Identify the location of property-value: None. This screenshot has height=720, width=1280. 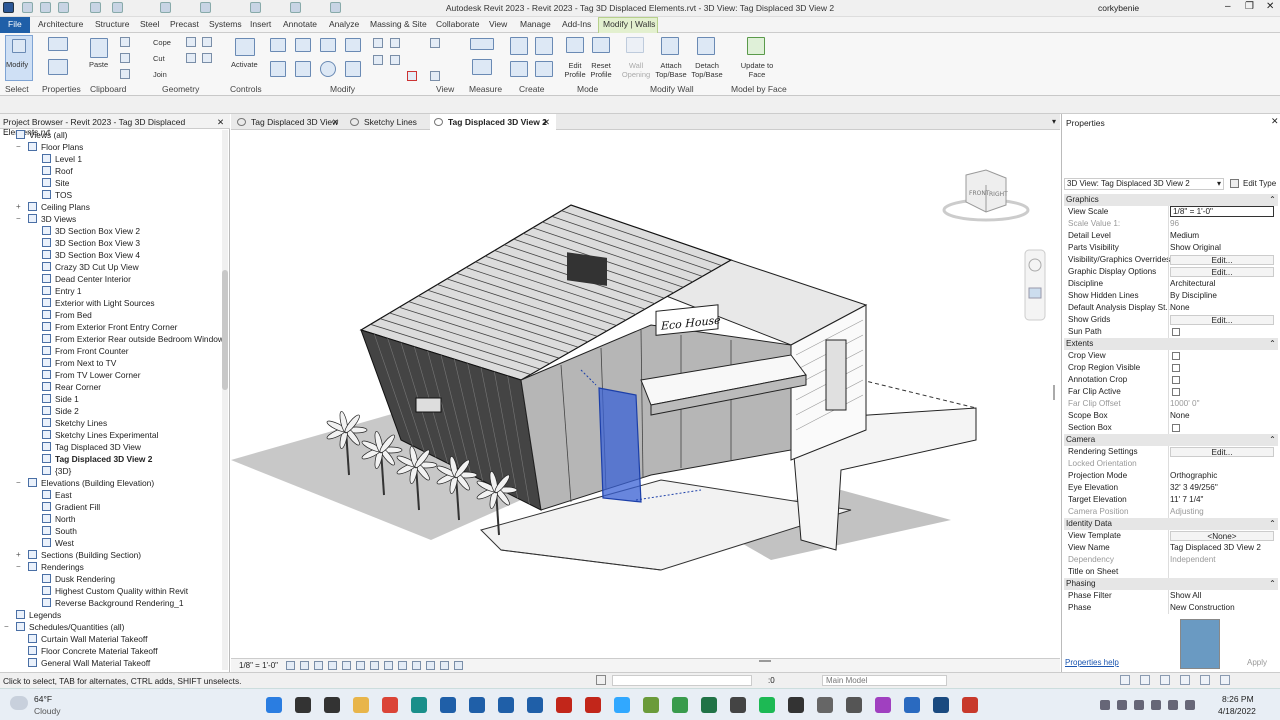
(1222, 416).